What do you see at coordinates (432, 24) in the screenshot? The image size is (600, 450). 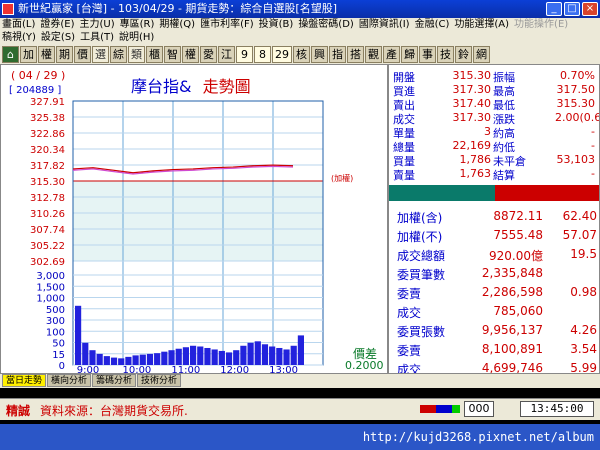 I see `menu-item: 金融(C)` at bounding box center [432, 24].